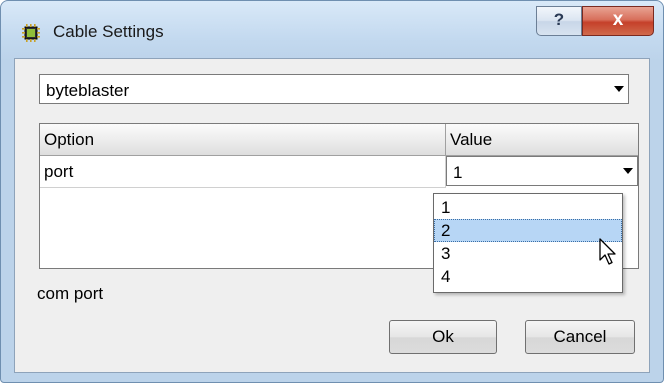 The image size is (664, 383). Describe the element at coordinates (528, 207) in the screenshot. I see `dropdown-option-1: 1` at that location.